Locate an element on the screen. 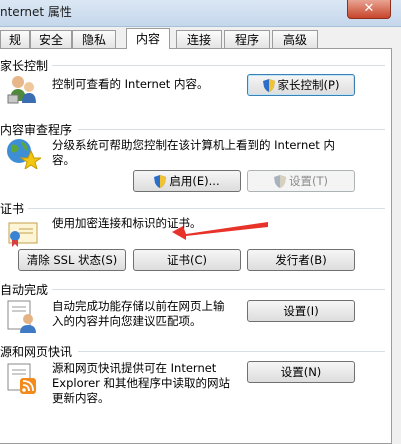  parental-controls-icon is located at coordinates (21, 90).